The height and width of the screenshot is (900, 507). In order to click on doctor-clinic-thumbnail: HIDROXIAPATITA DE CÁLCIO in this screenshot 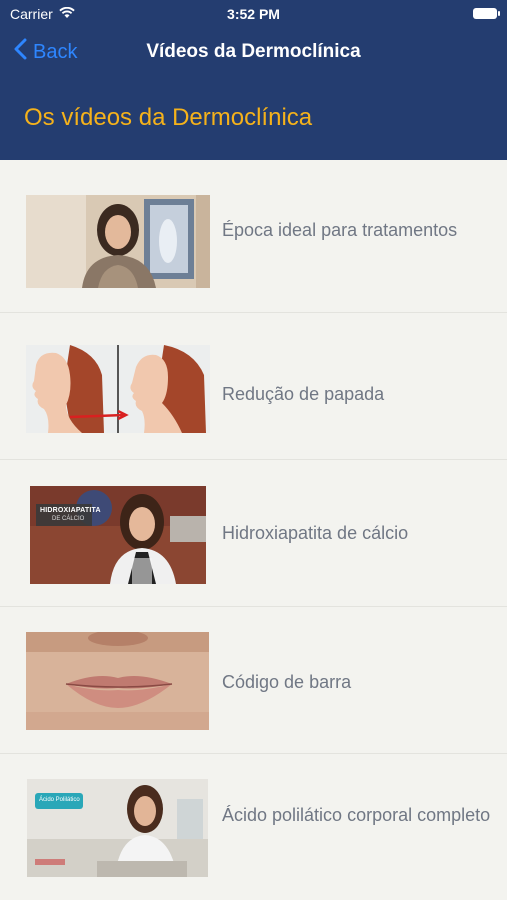, I will do `click(118, 535)`.